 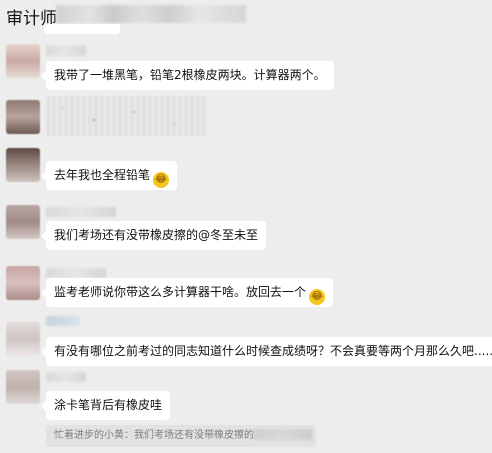 I want to click on message-text: 涂卡笔背后有橡皮哇, so click(x=108, y=405).